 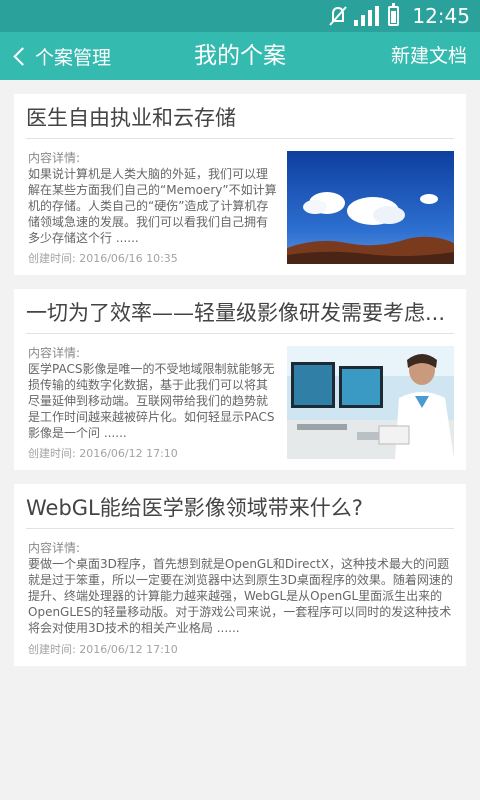 I want to click on back-label: 个案管理, so click(x=73, y=57).